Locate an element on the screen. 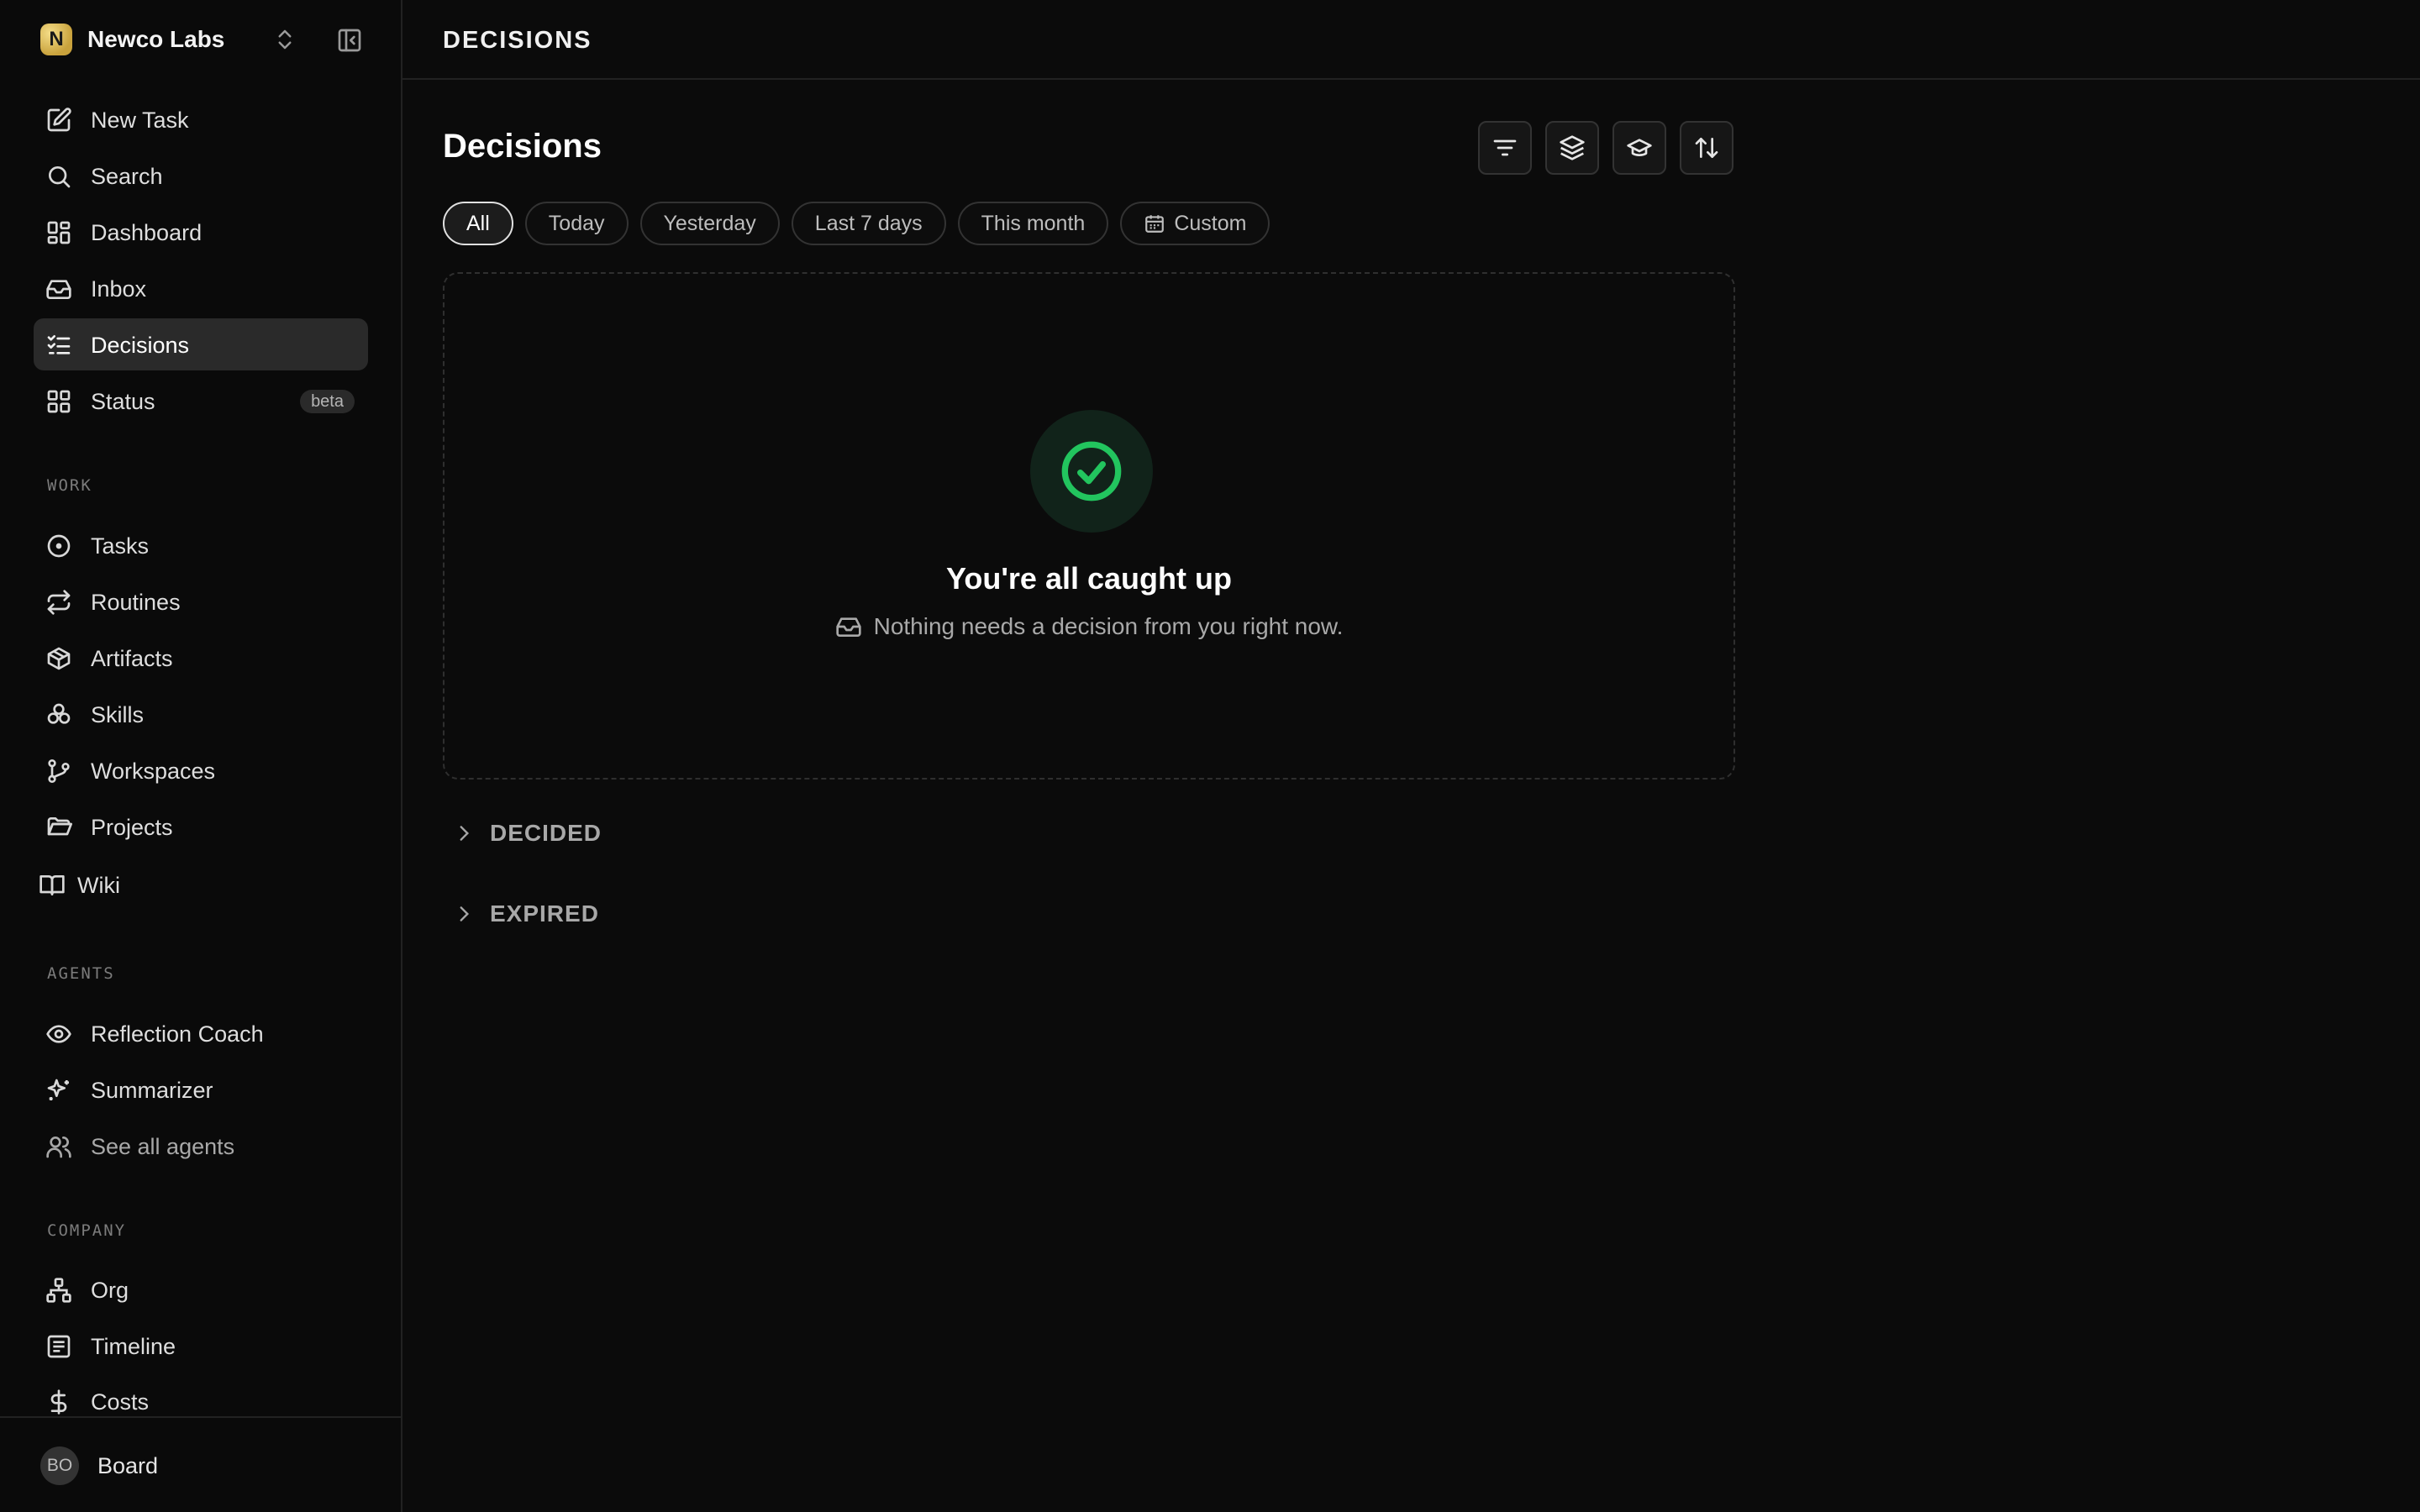 Image resolution: width=2420 pixels, height=1512 pixels. nav-summarizer: Summarizer is located at coordinates (201, 1089).